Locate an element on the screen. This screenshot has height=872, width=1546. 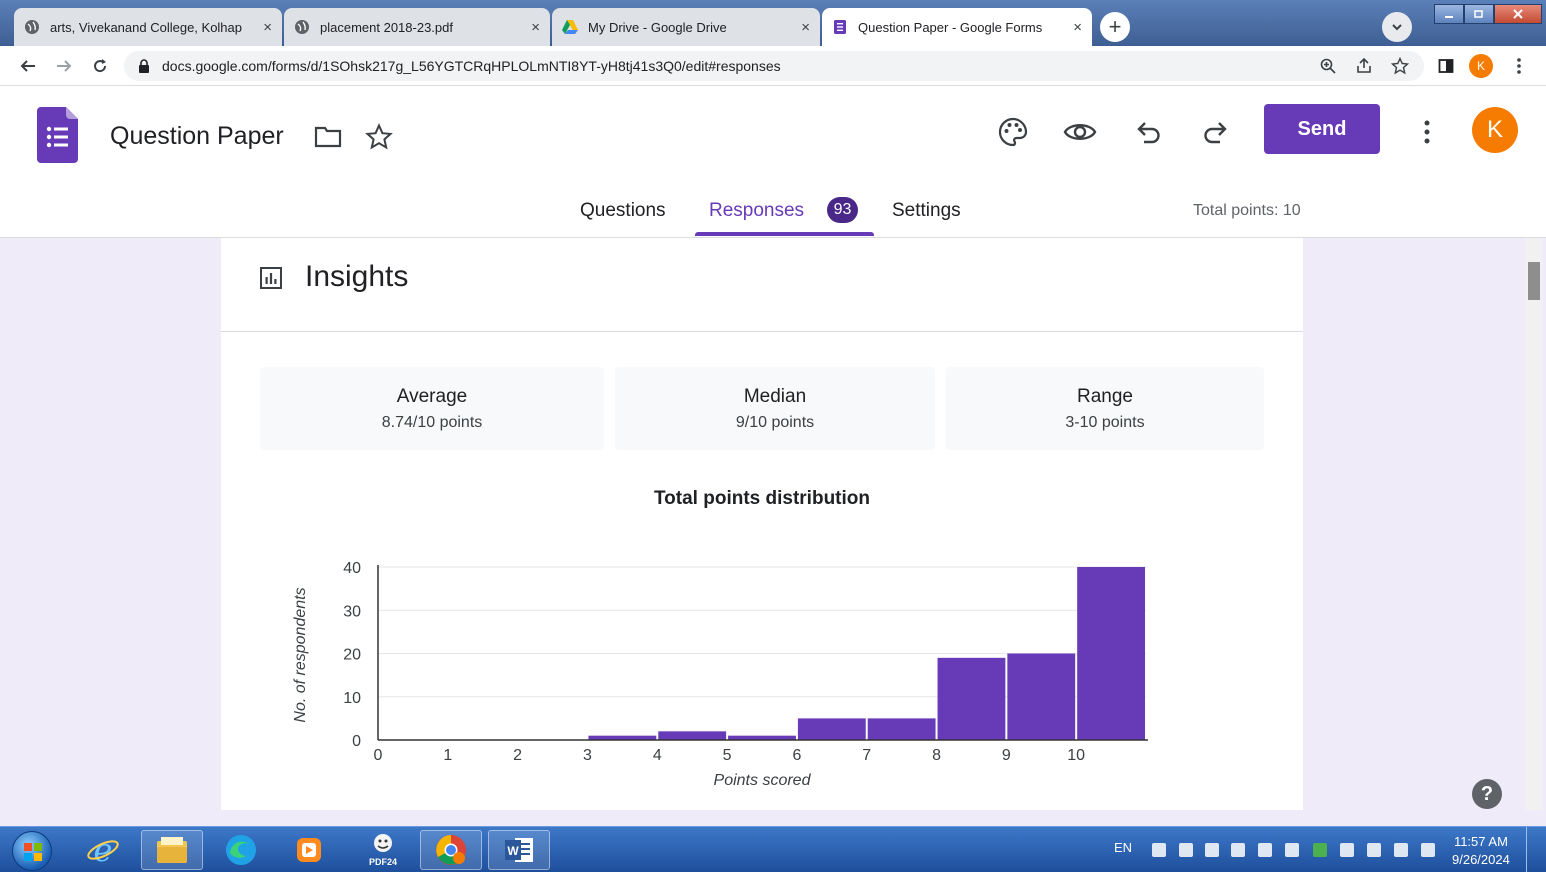
pdf24-icon is located at coordinates (383, 843).